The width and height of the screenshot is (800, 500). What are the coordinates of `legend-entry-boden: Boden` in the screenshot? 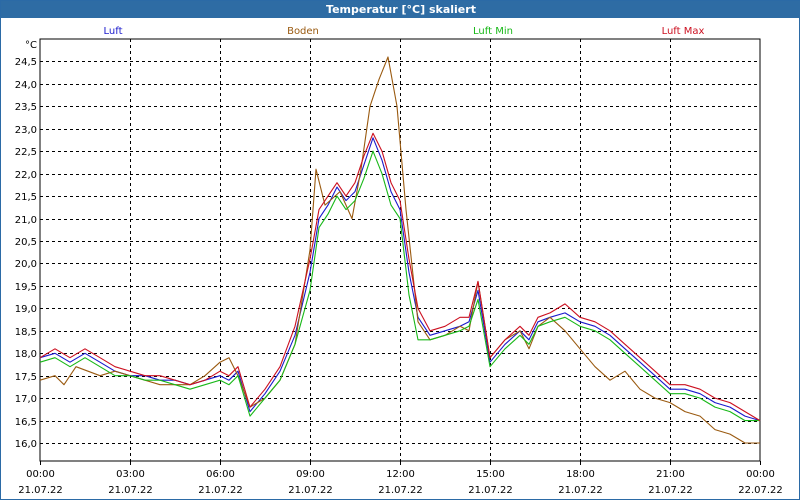 It's located at (303, 31).